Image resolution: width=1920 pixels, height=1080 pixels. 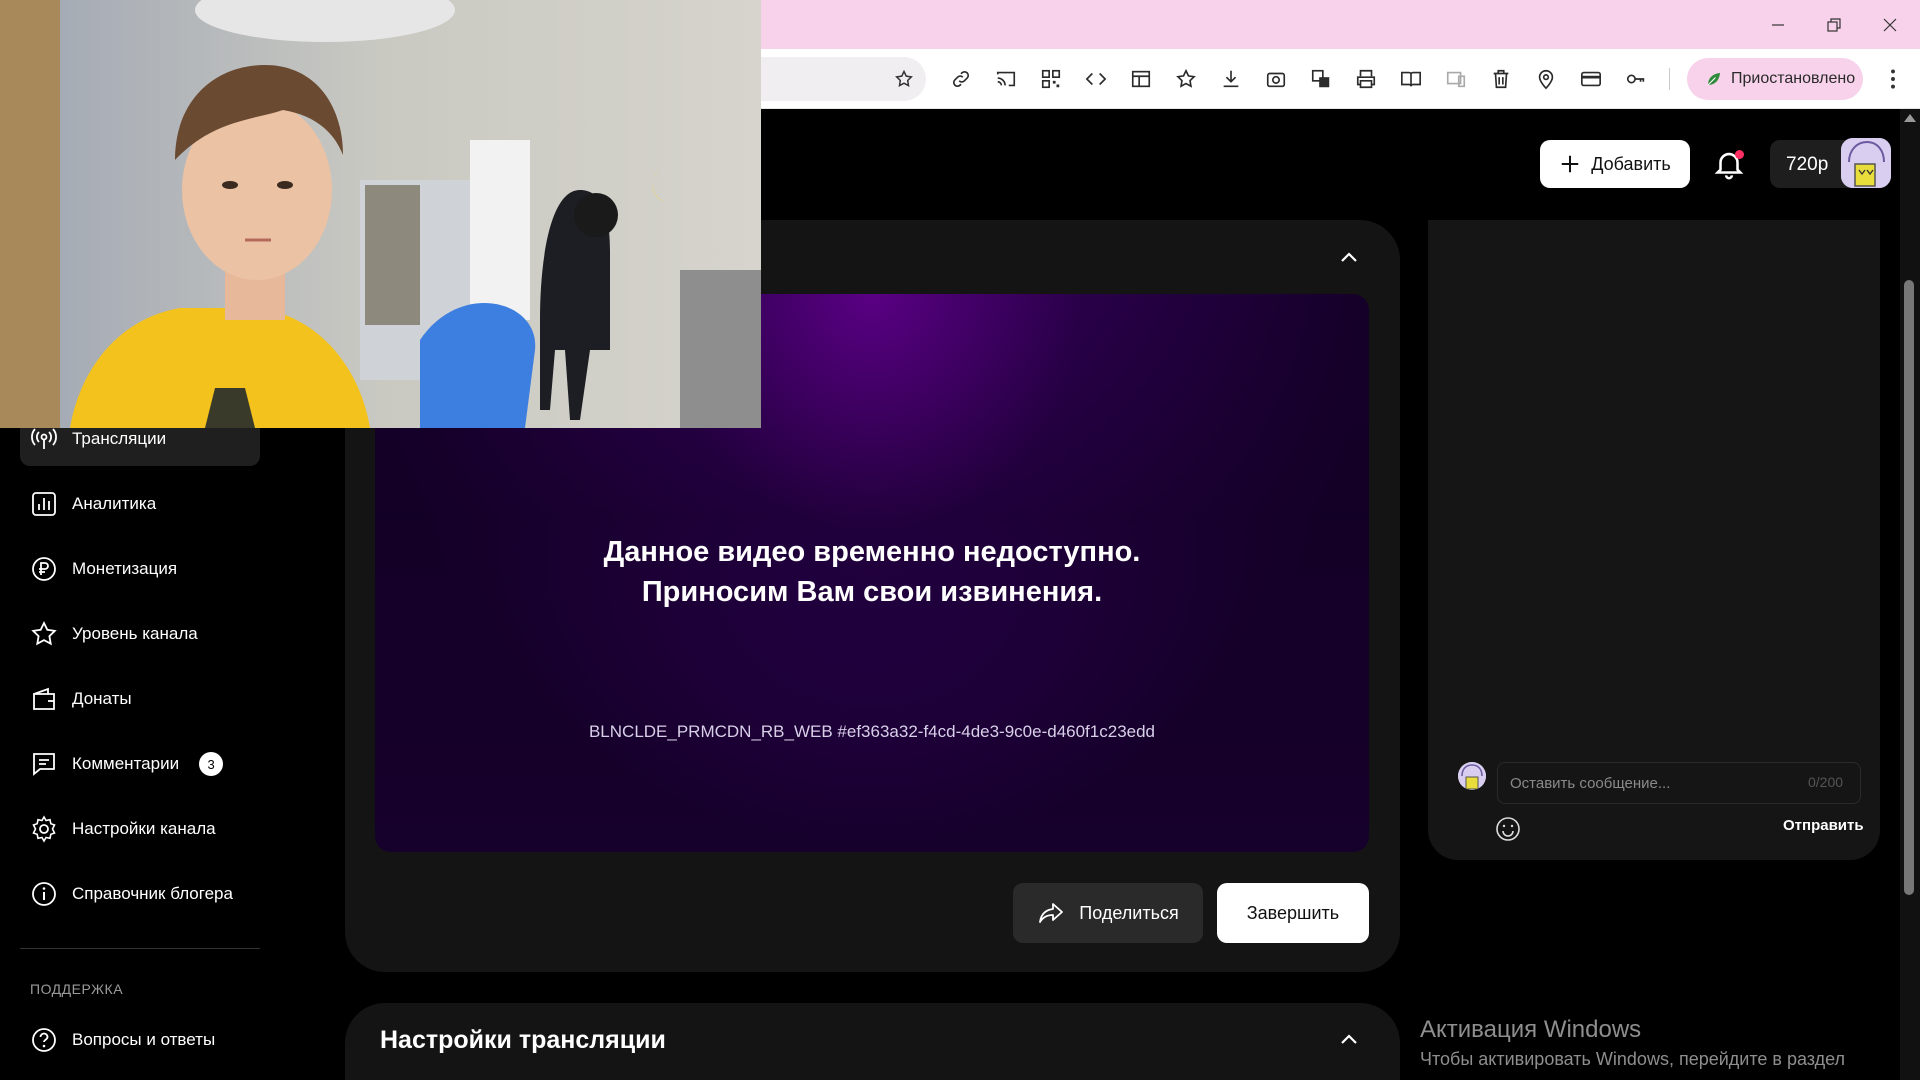 I want to click on close-window-button, so click(x=1890, y=24).